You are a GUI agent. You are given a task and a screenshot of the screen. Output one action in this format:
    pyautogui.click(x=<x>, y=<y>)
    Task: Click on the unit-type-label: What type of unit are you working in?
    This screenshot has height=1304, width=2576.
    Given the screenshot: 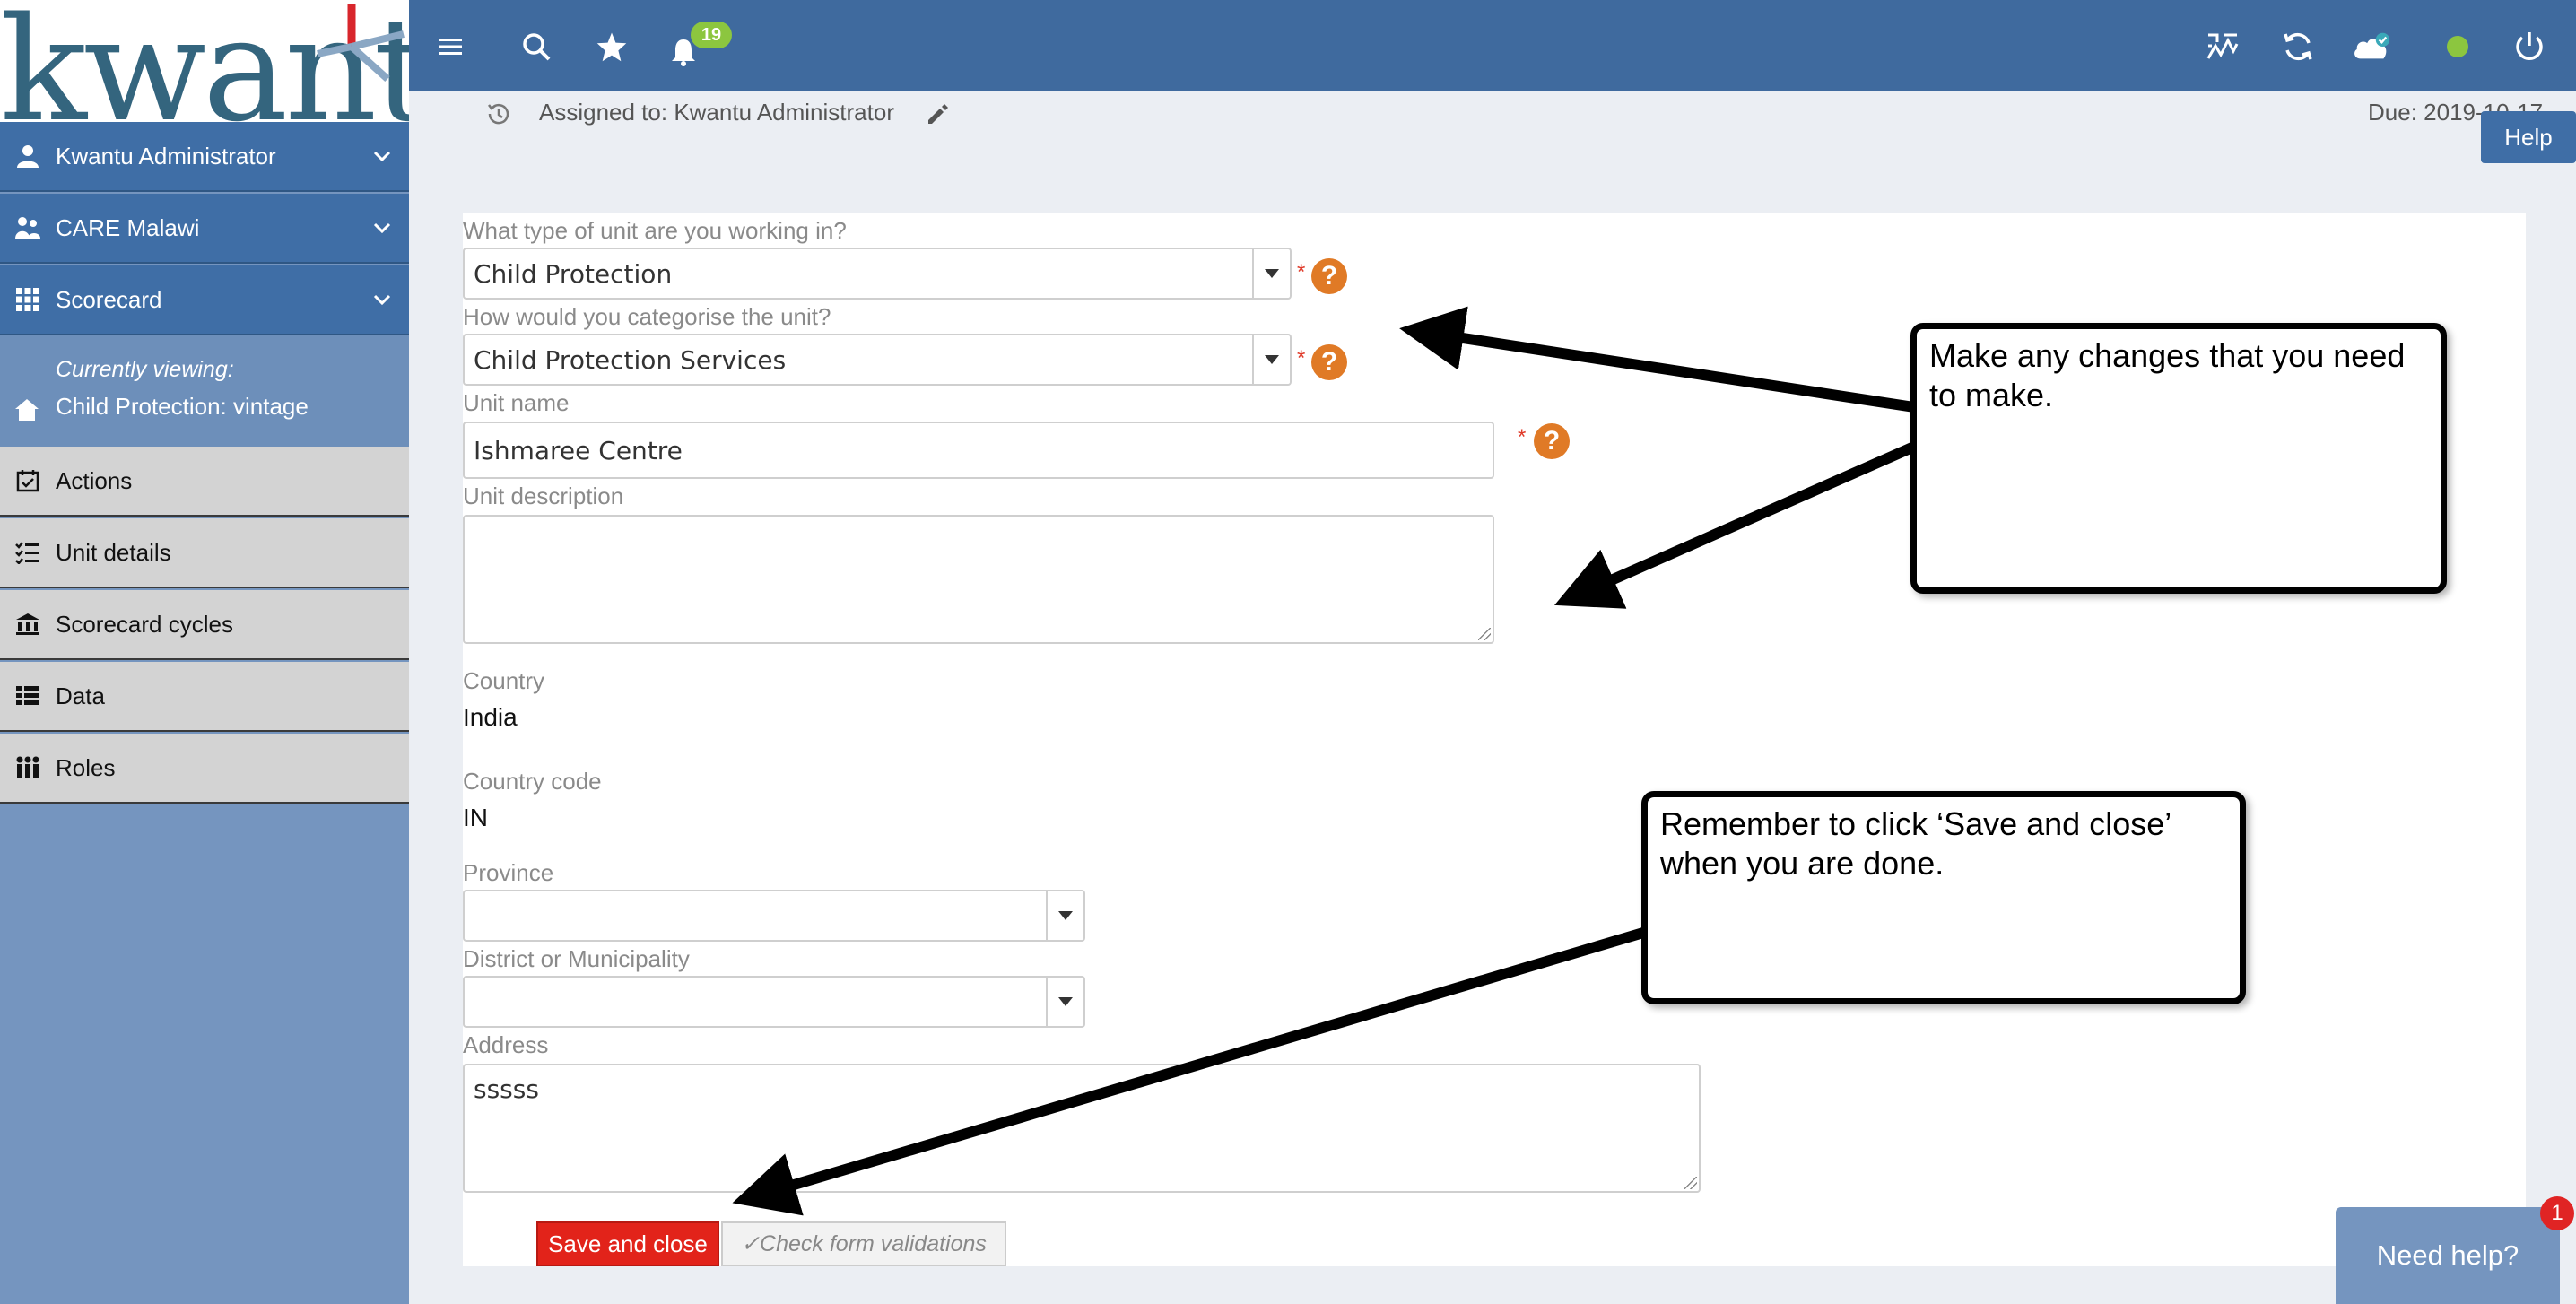 What is the action you would take?
    pyautogui.click(x=655, y=230)
    